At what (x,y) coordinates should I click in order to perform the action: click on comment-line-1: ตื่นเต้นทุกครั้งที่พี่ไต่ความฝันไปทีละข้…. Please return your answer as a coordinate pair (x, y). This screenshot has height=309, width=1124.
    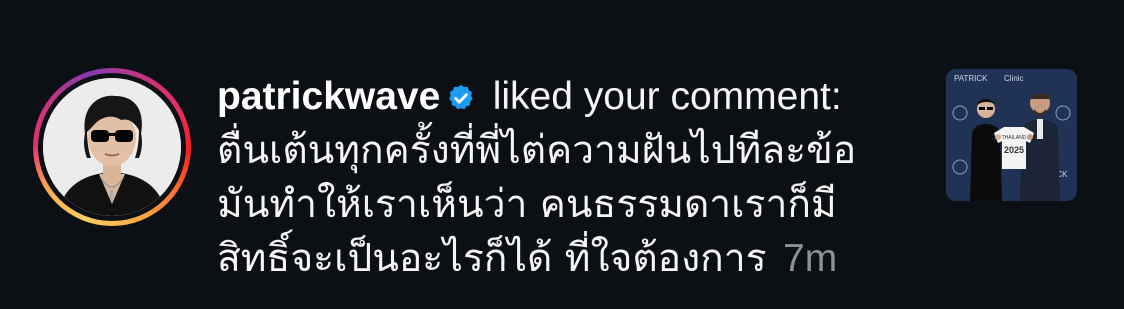
    Looking at the image, I should click on (537, 150).